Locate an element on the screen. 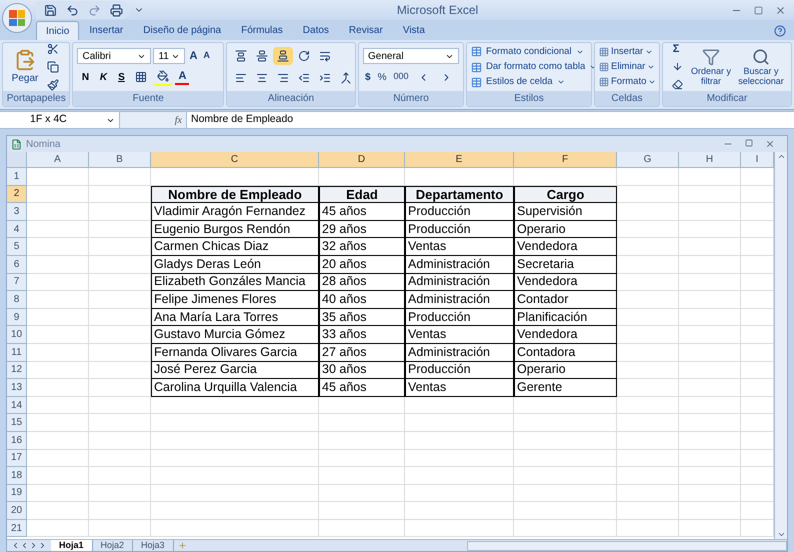 The width and height of the screenshot is (794, 552). first-sheet-icon is located at coordinates (15, 545).